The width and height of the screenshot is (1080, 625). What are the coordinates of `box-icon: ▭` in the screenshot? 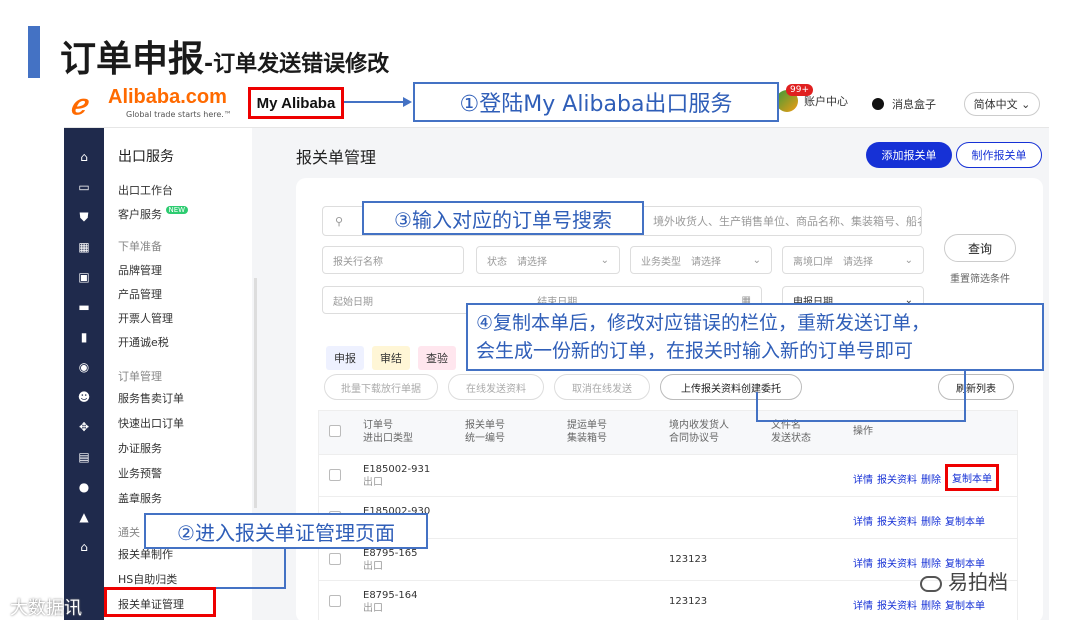 It's located at (84, 187).